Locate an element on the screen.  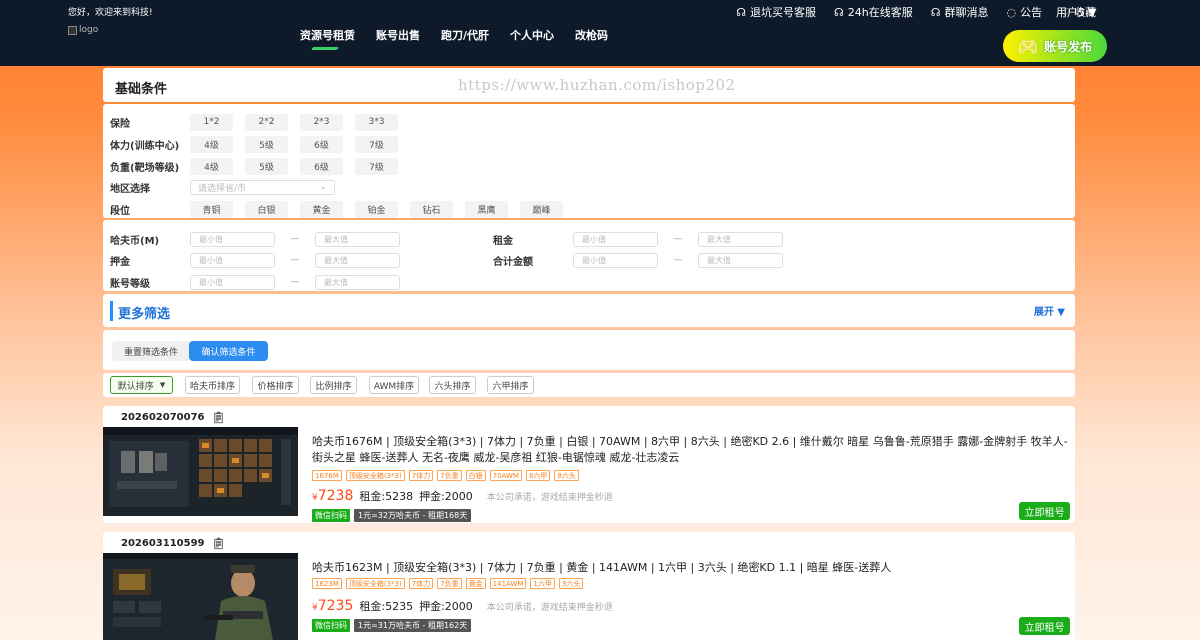
sort-ratio: 比例排序 is located at coordinates (333, 385).